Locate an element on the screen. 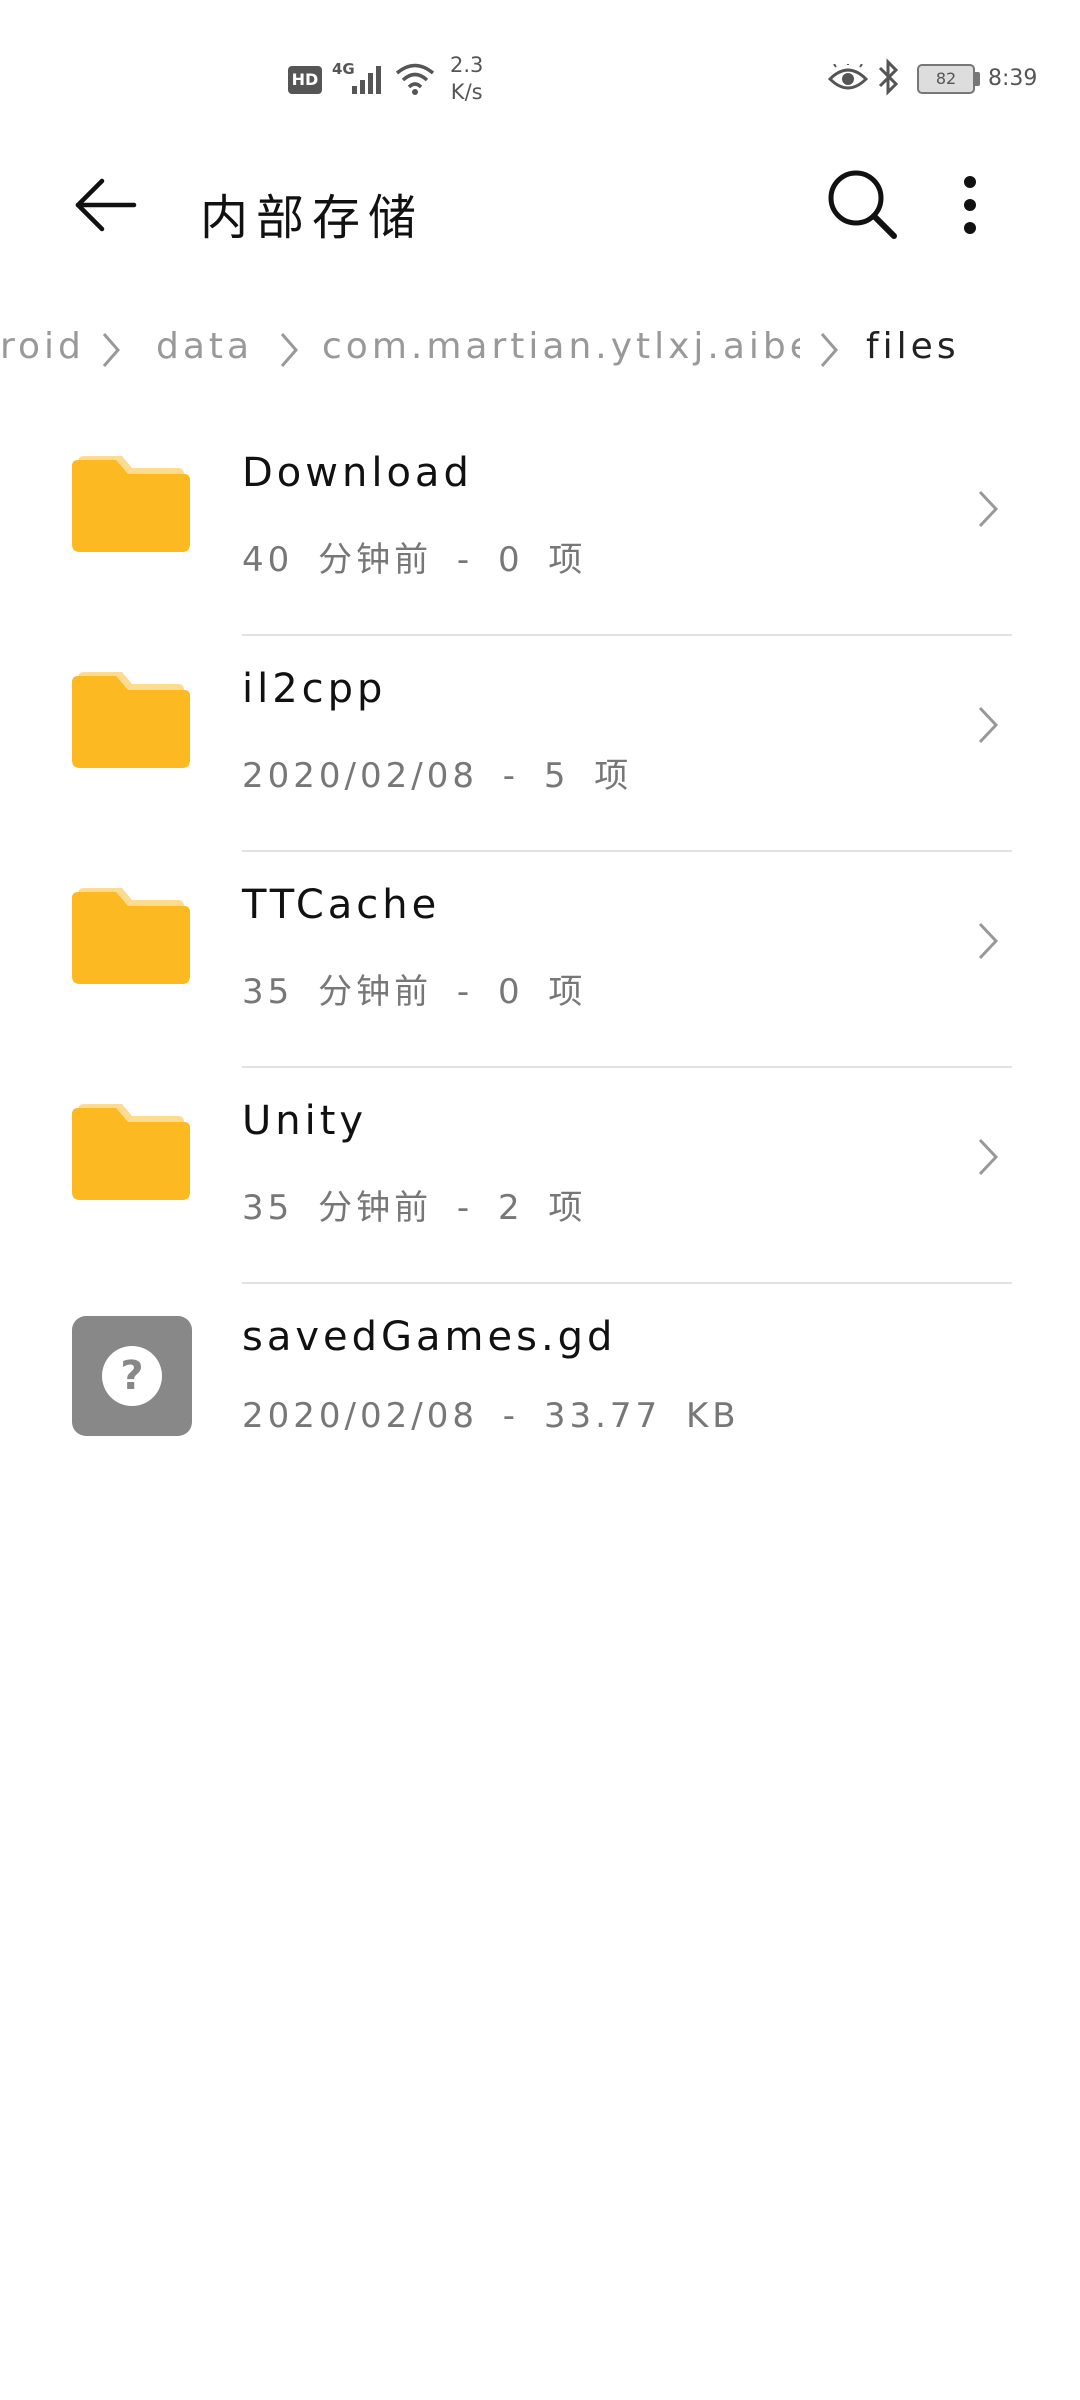  file-name: Download is located at coordinates (357, 473).